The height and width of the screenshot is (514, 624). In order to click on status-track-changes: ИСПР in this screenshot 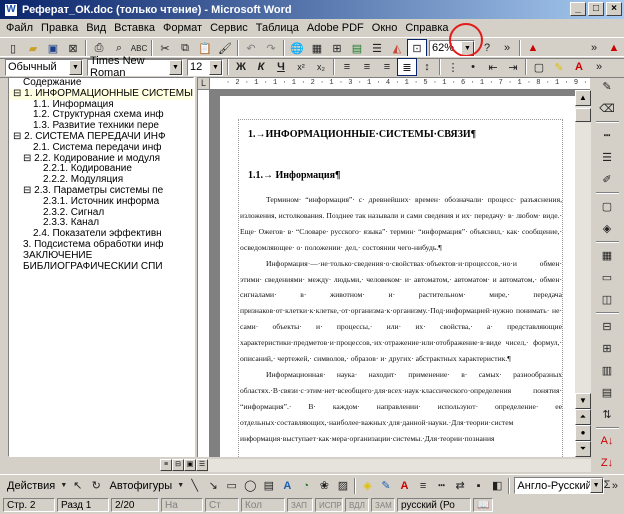, I will do `click(329, 505)`.